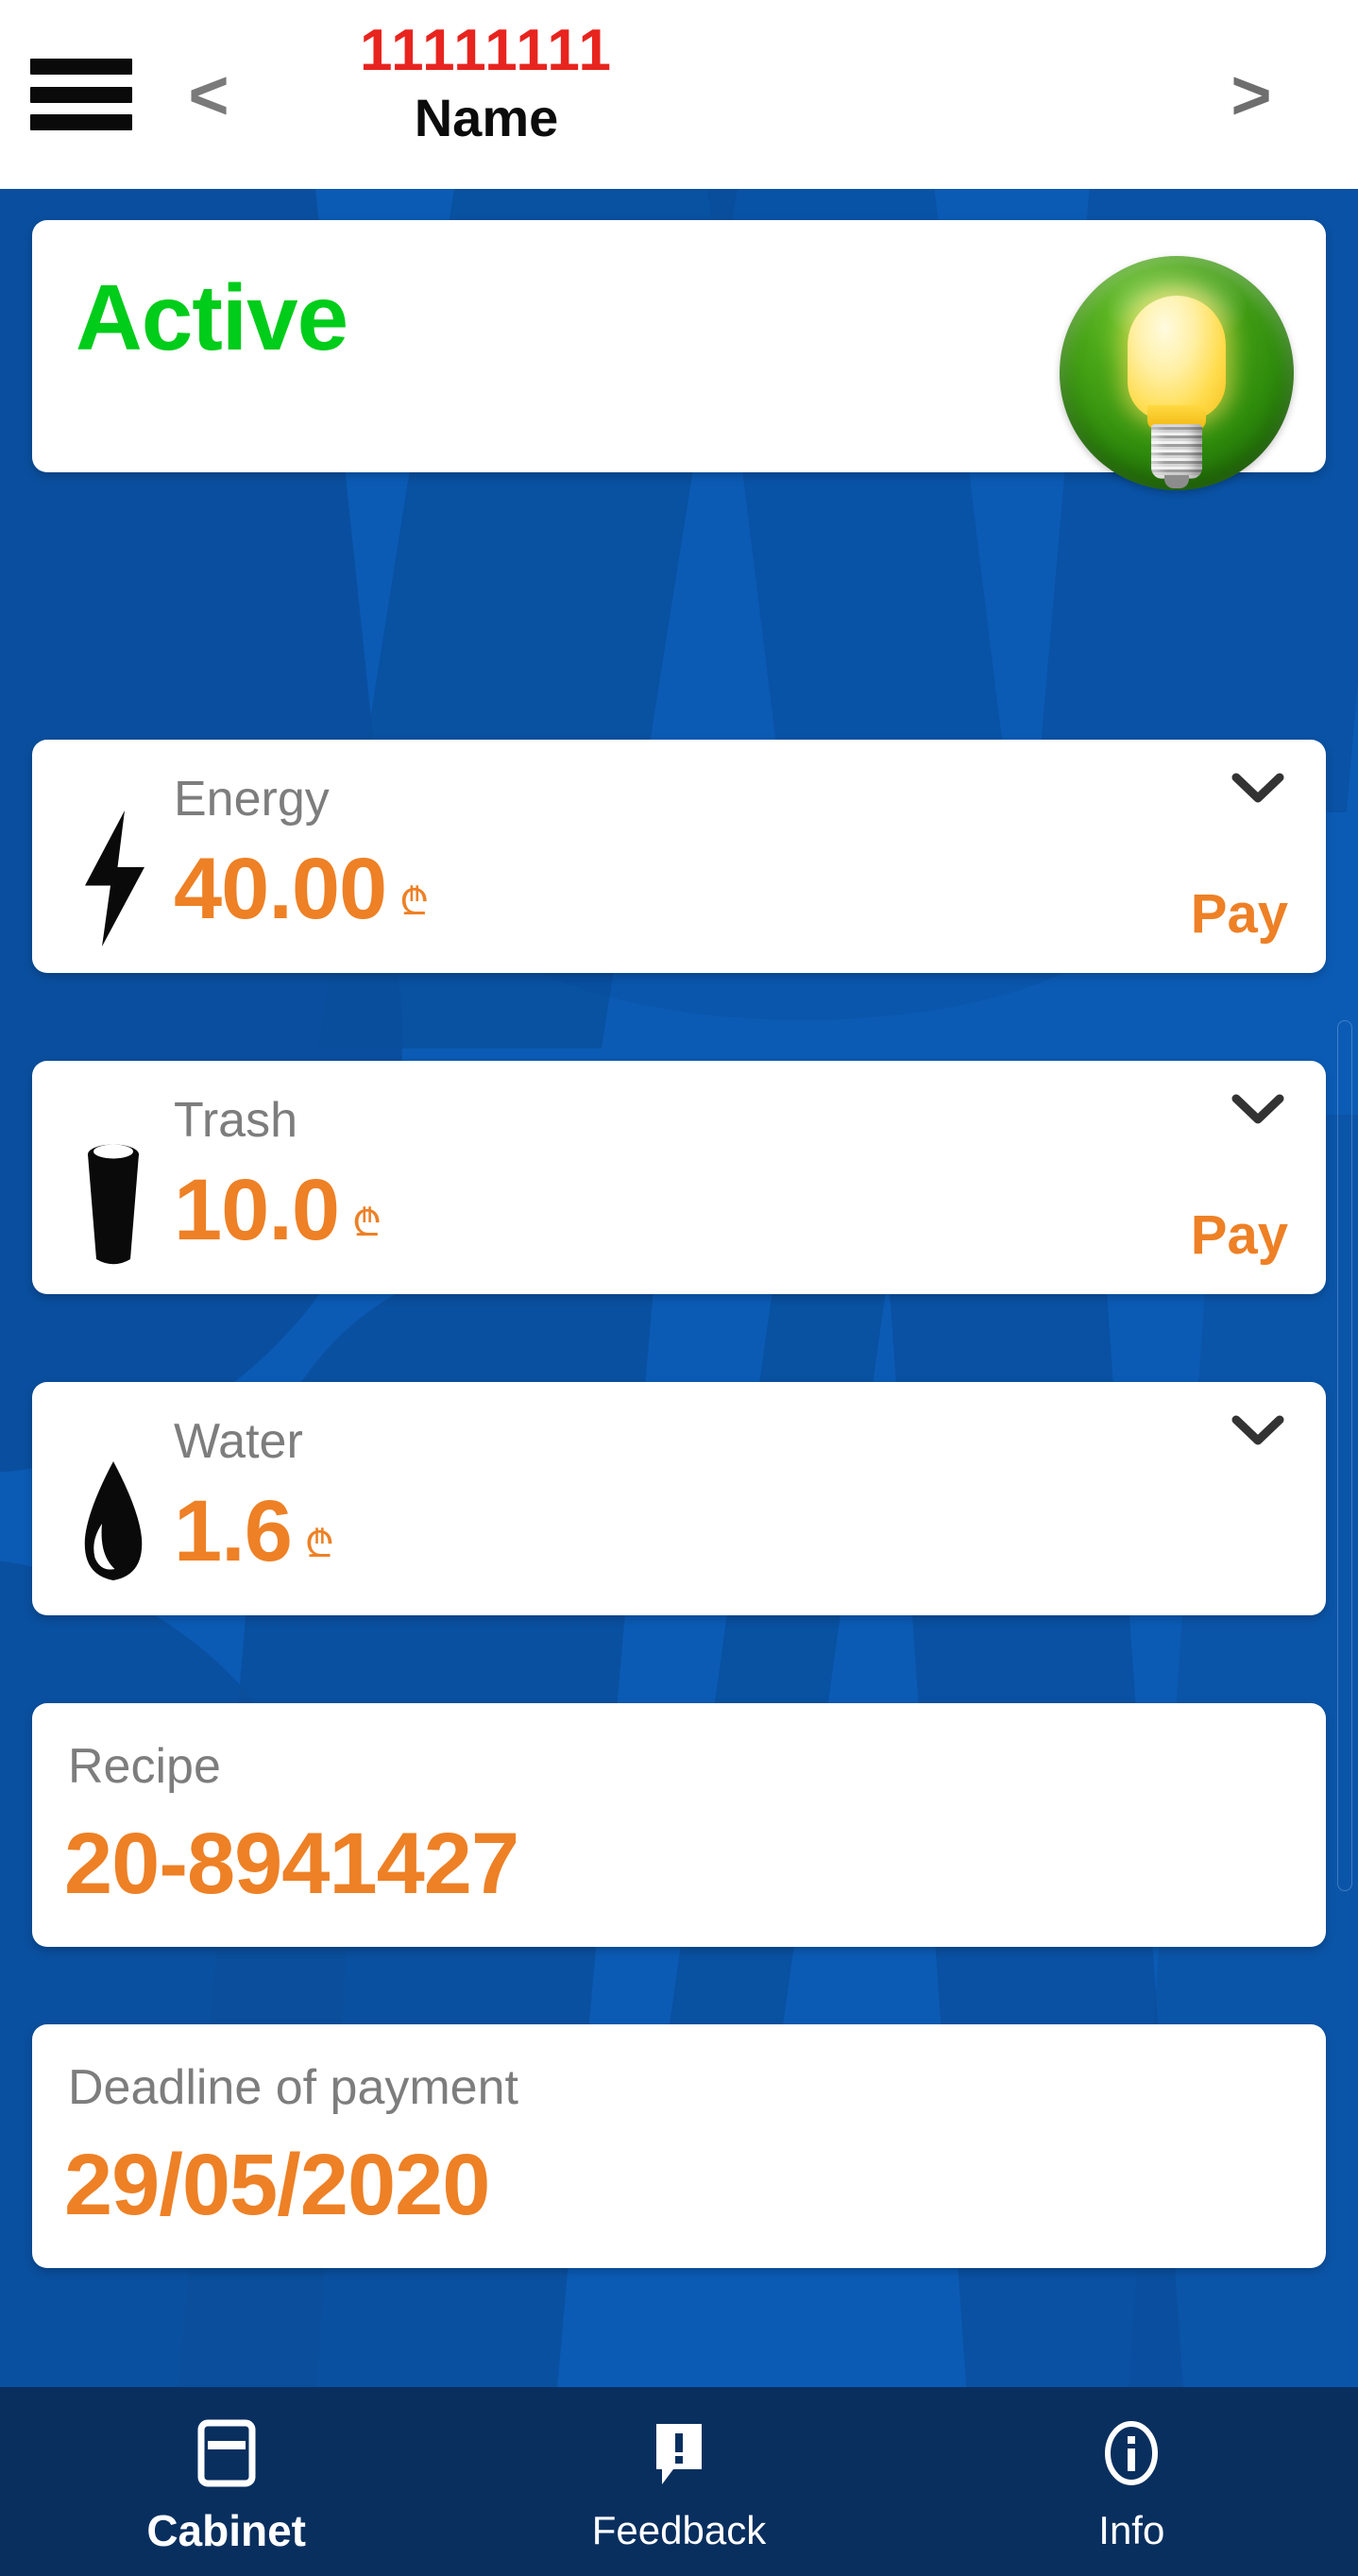 This screenshot has width=1358, height=2576. What do you see at coordinates (226, 2531) in the screenshot?
I see `nav-label: Cabinet` at bounding box center [226, 2531].